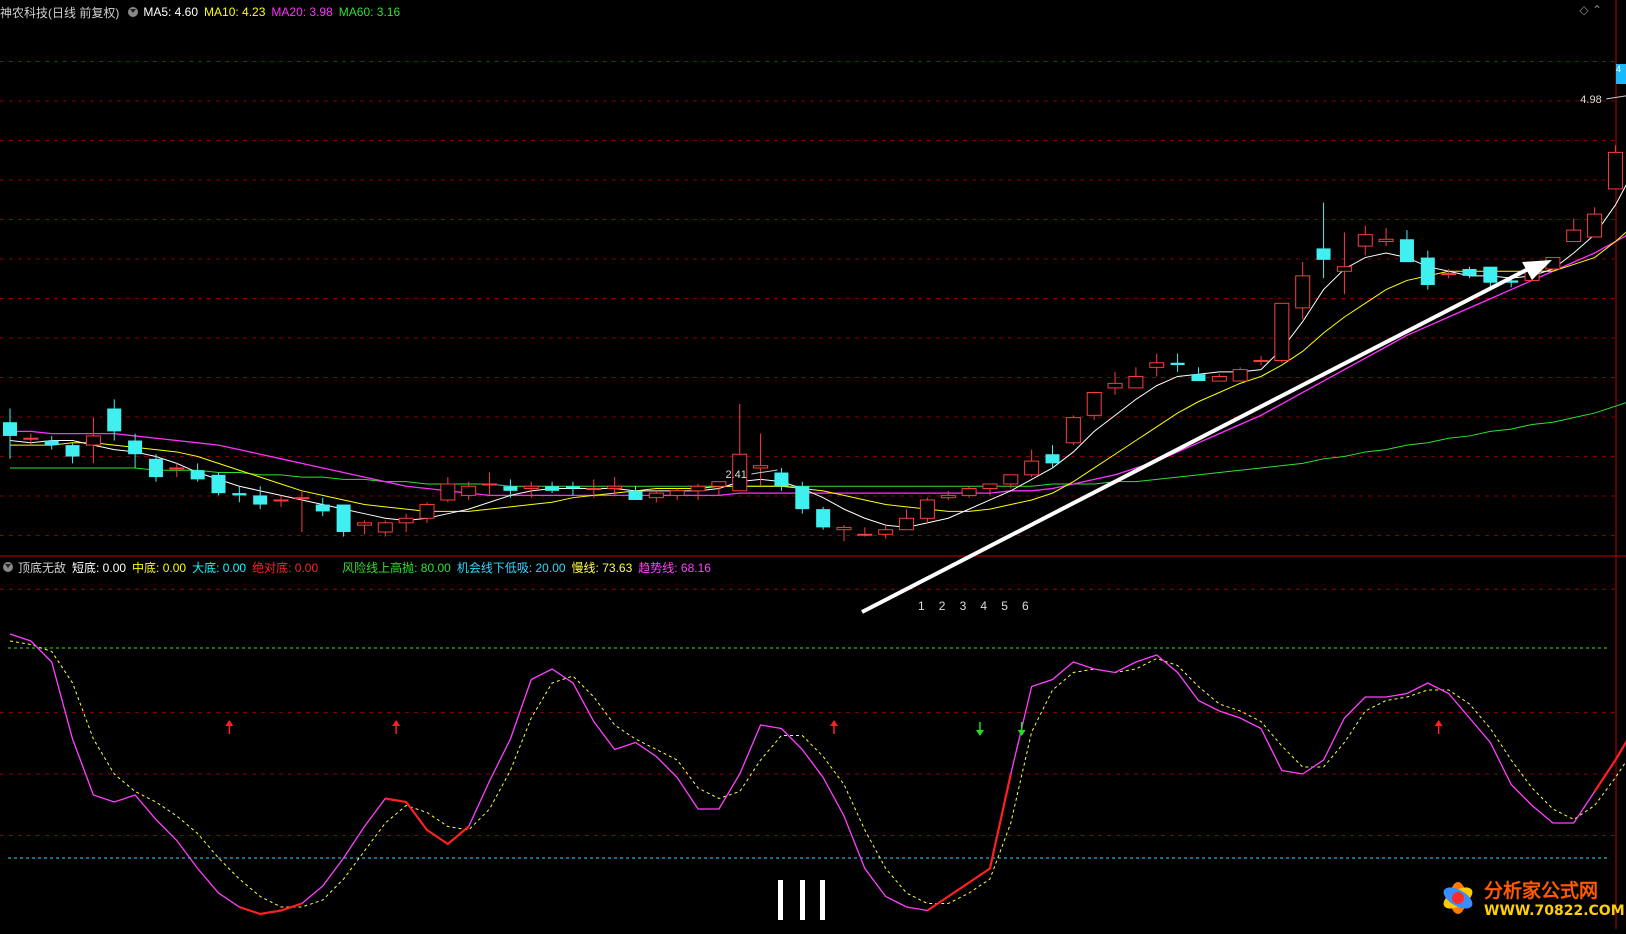 Image resolution: width=1626 pixels, height=934 pixels. Describe the element at coordinates (396, 567) in the screenshot. I see `indicator-value-4: 风险线上高抛: 80.00` at that location.